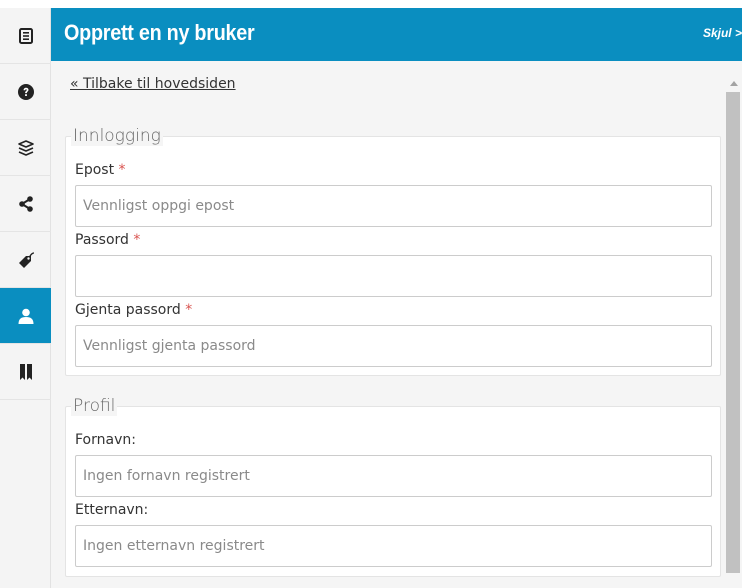  I want to click on sidebar, so click(25, 298).